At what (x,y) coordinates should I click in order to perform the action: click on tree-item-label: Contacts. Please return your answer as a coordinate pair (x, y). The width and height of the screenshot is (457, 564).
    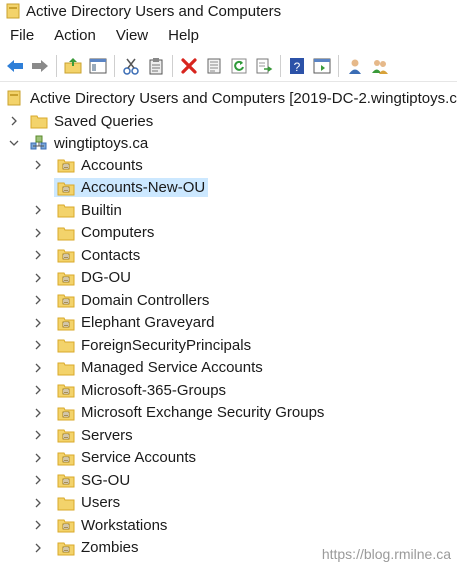
    Looking at the image, I should click on (111, 255).